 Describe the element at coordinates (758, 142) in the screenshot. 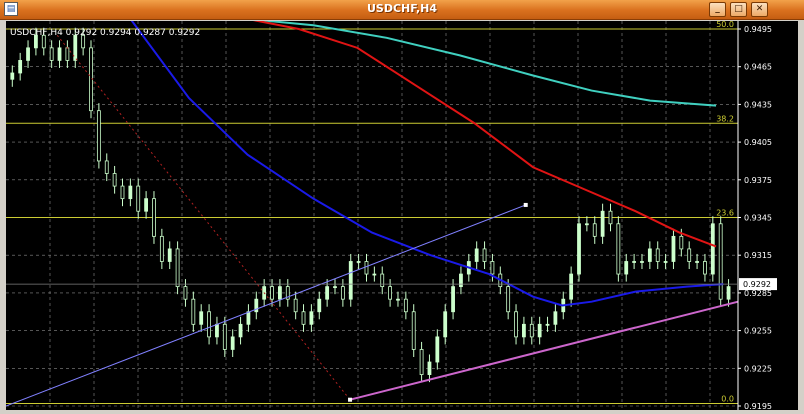

I see `price-tick-label: 0.9405` at that location.